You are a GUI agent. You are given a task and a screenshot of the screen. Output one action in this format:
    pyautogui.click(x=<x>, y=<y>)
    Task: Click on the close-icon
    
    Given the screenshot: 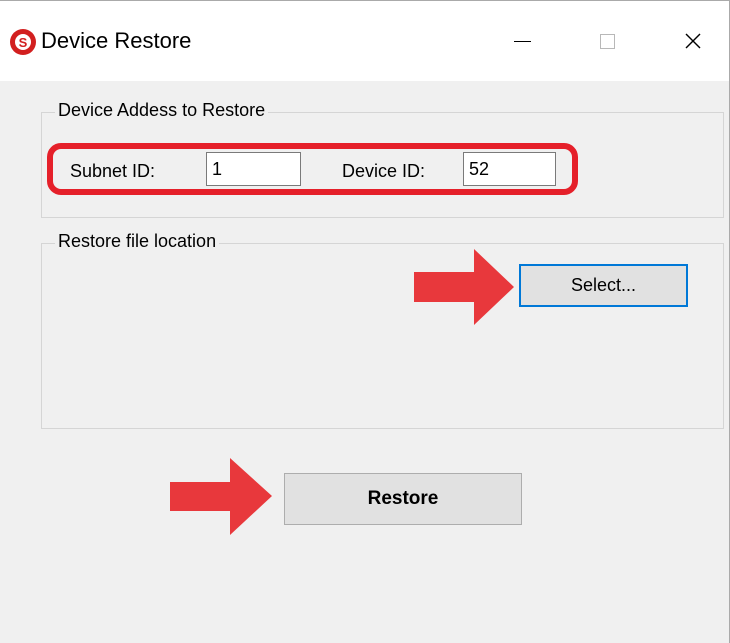 What is the action you would take?
    pyautogui.click(x=693, y=41)
    